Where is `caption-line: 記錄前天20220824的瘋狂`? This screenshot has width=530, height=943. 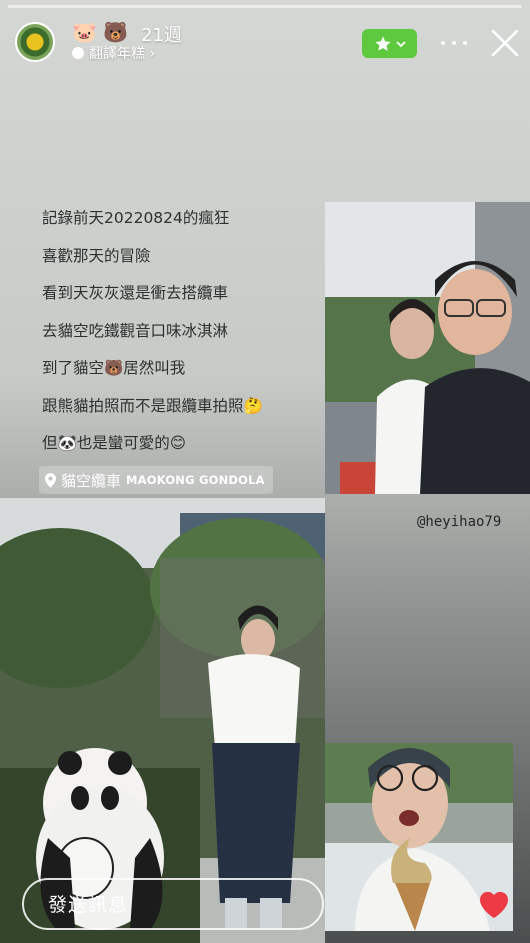 caption-line: 記錄前天20220824的瘋狂 is located at coordinates (136, 218).